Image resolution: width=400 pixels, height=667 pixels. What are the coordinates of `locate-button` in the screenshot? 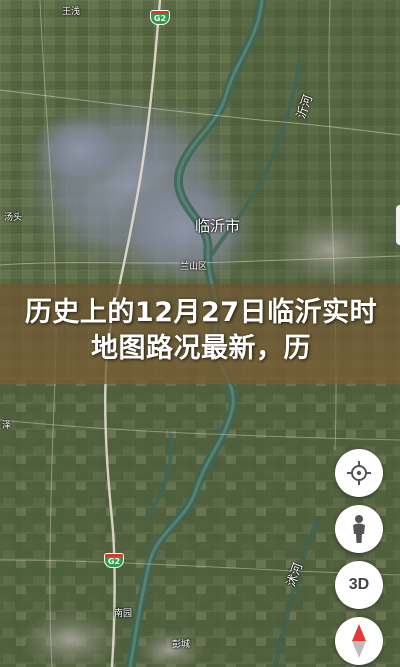 It's located at (359, 473).